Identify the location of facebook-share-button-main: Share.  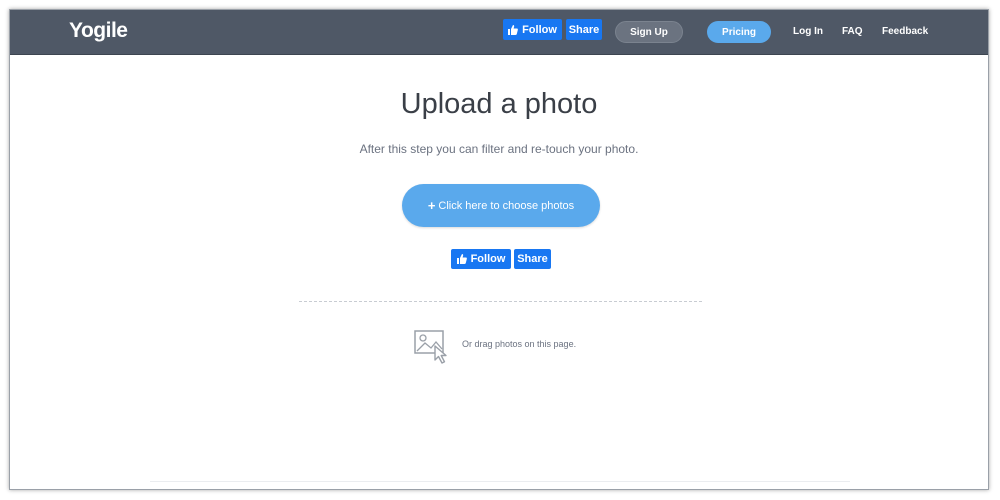
(532, 259).